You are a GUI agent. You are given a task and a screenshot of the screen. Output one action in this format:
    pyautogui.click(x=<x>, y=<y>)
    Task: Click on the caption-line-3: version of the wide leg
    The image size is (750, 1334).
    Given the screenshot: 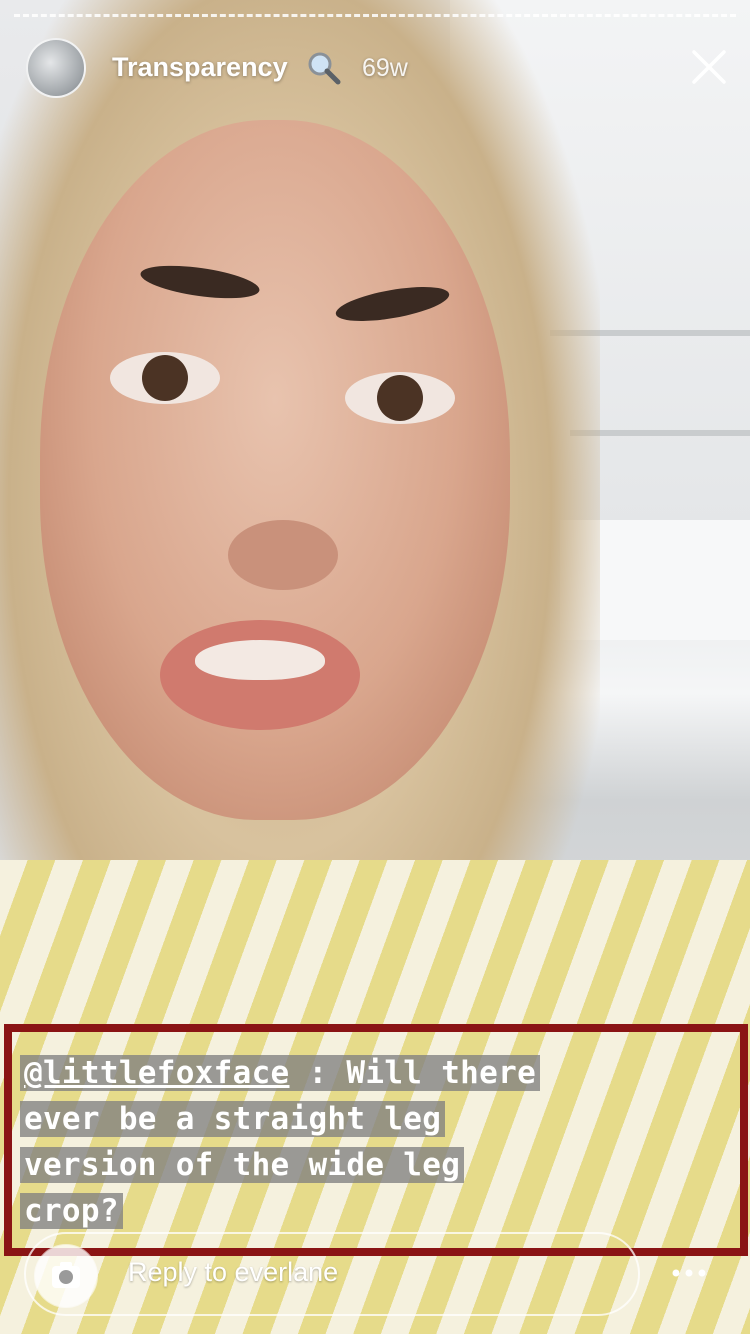 What is the action you would take?
    pyautogui.click(x=242, y=1165)
    